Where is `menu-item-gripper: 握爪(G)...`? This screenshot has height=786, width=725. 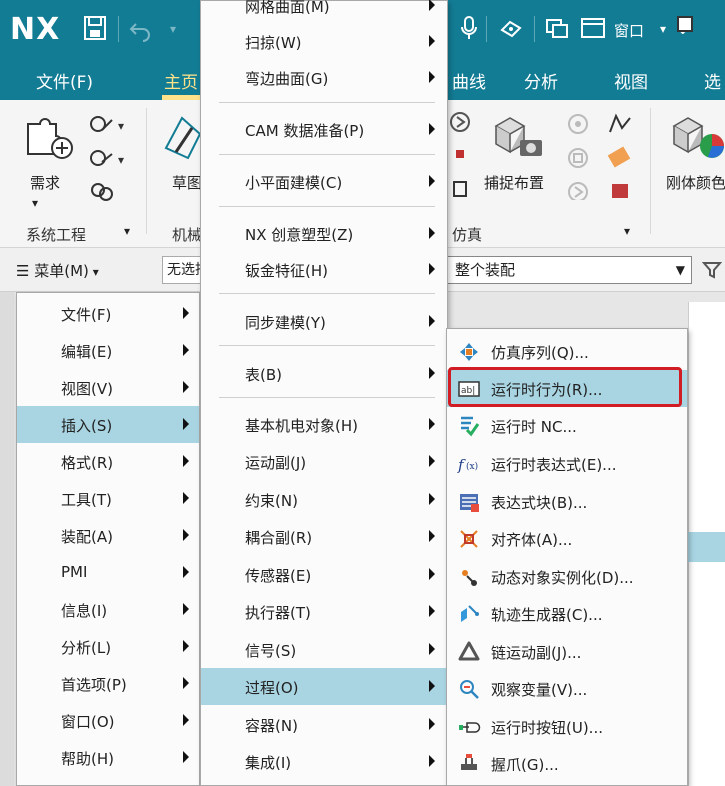 menu-item-gripper: 握爪(G)... is located at coordinates (567, 763).